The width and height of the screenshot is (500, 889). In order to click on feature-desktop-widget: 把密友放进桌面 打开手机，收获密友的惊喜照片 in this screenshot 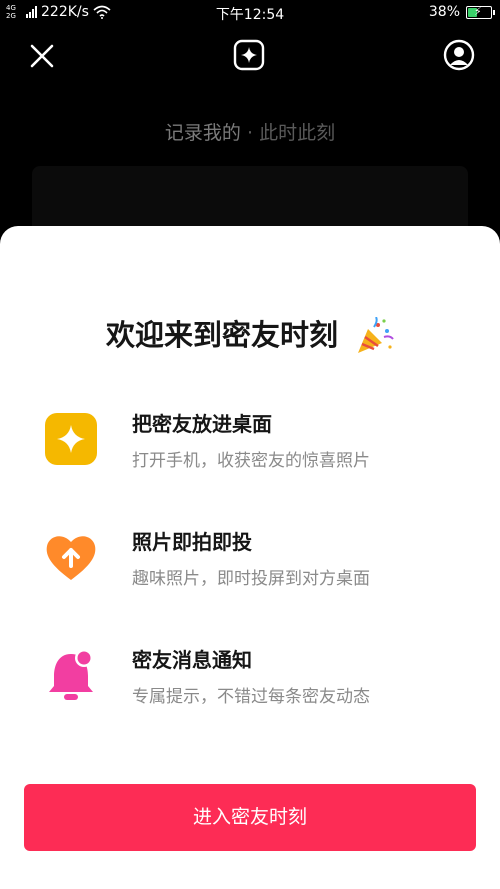, I will do `click(254, 443)`.